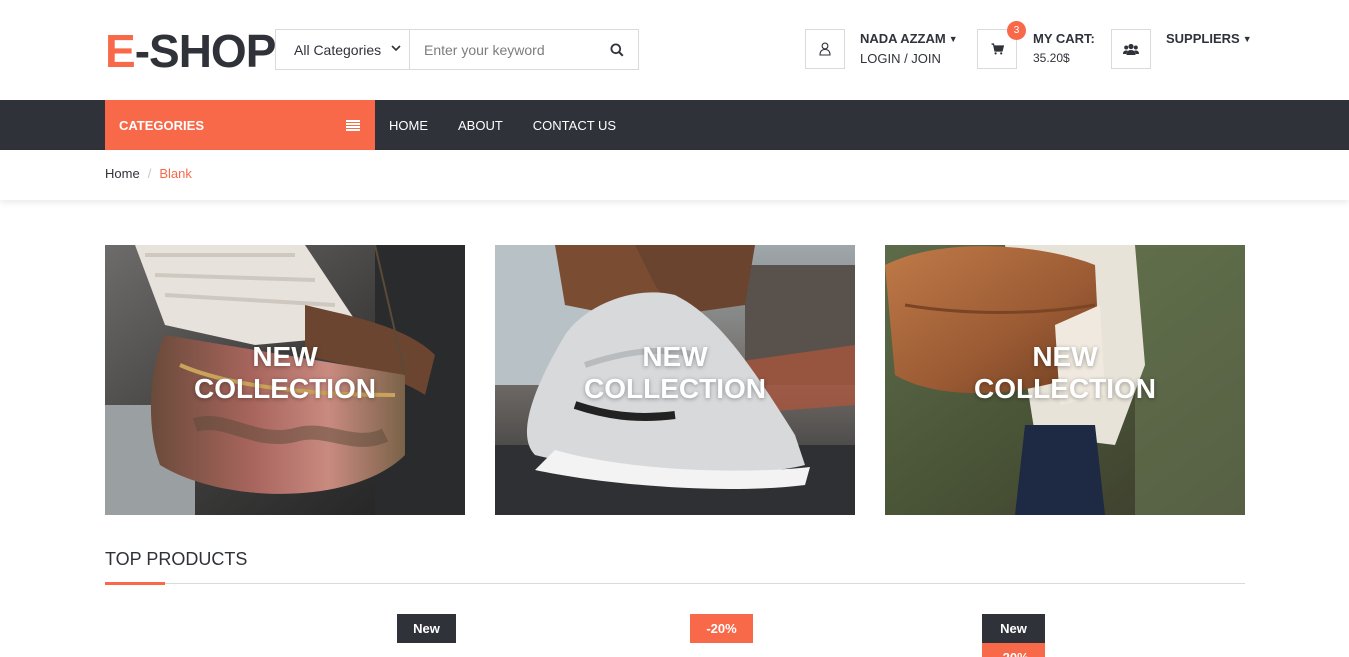 The height and width of the screenshot is (657, 1349). I want to click on category-select: All Categories, so click(343, 49).